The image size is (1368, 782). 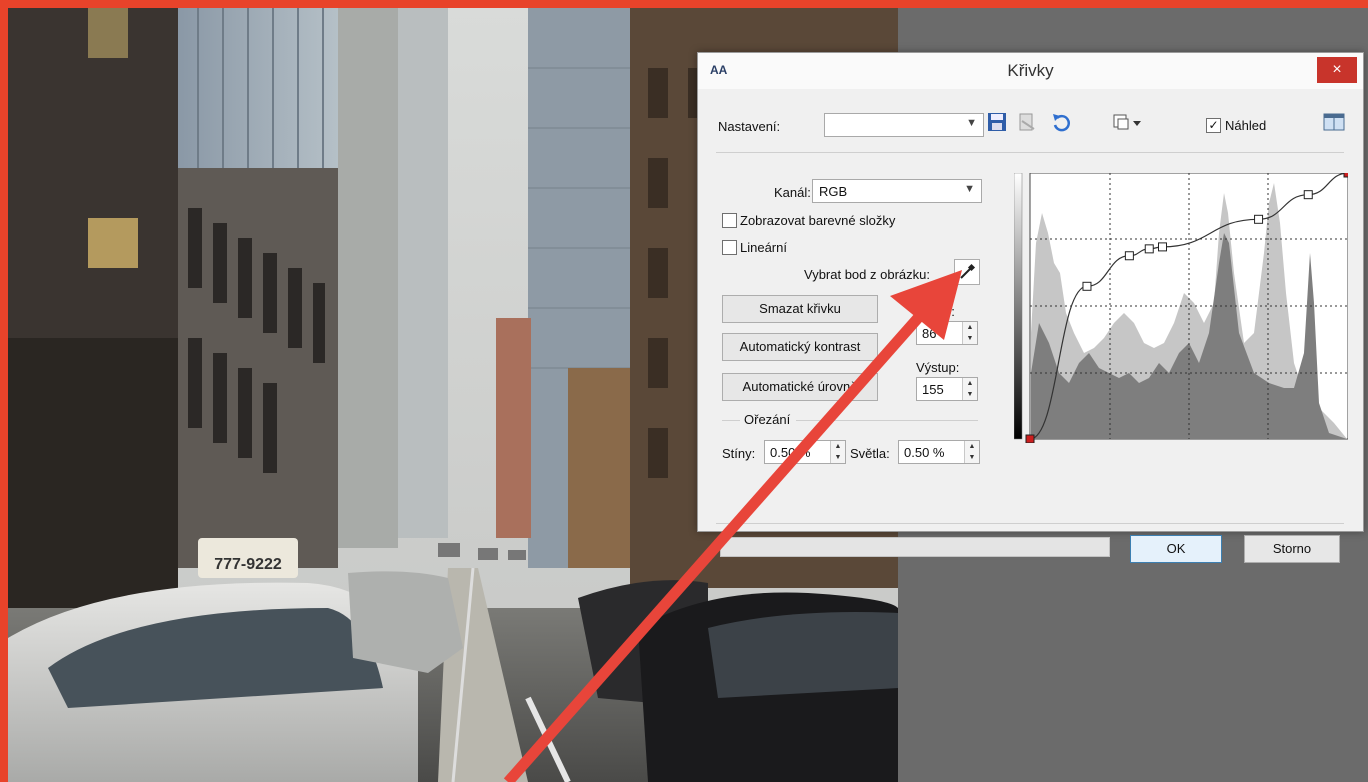 I want to click on eyedropper-button, so click(x=967, y=272).